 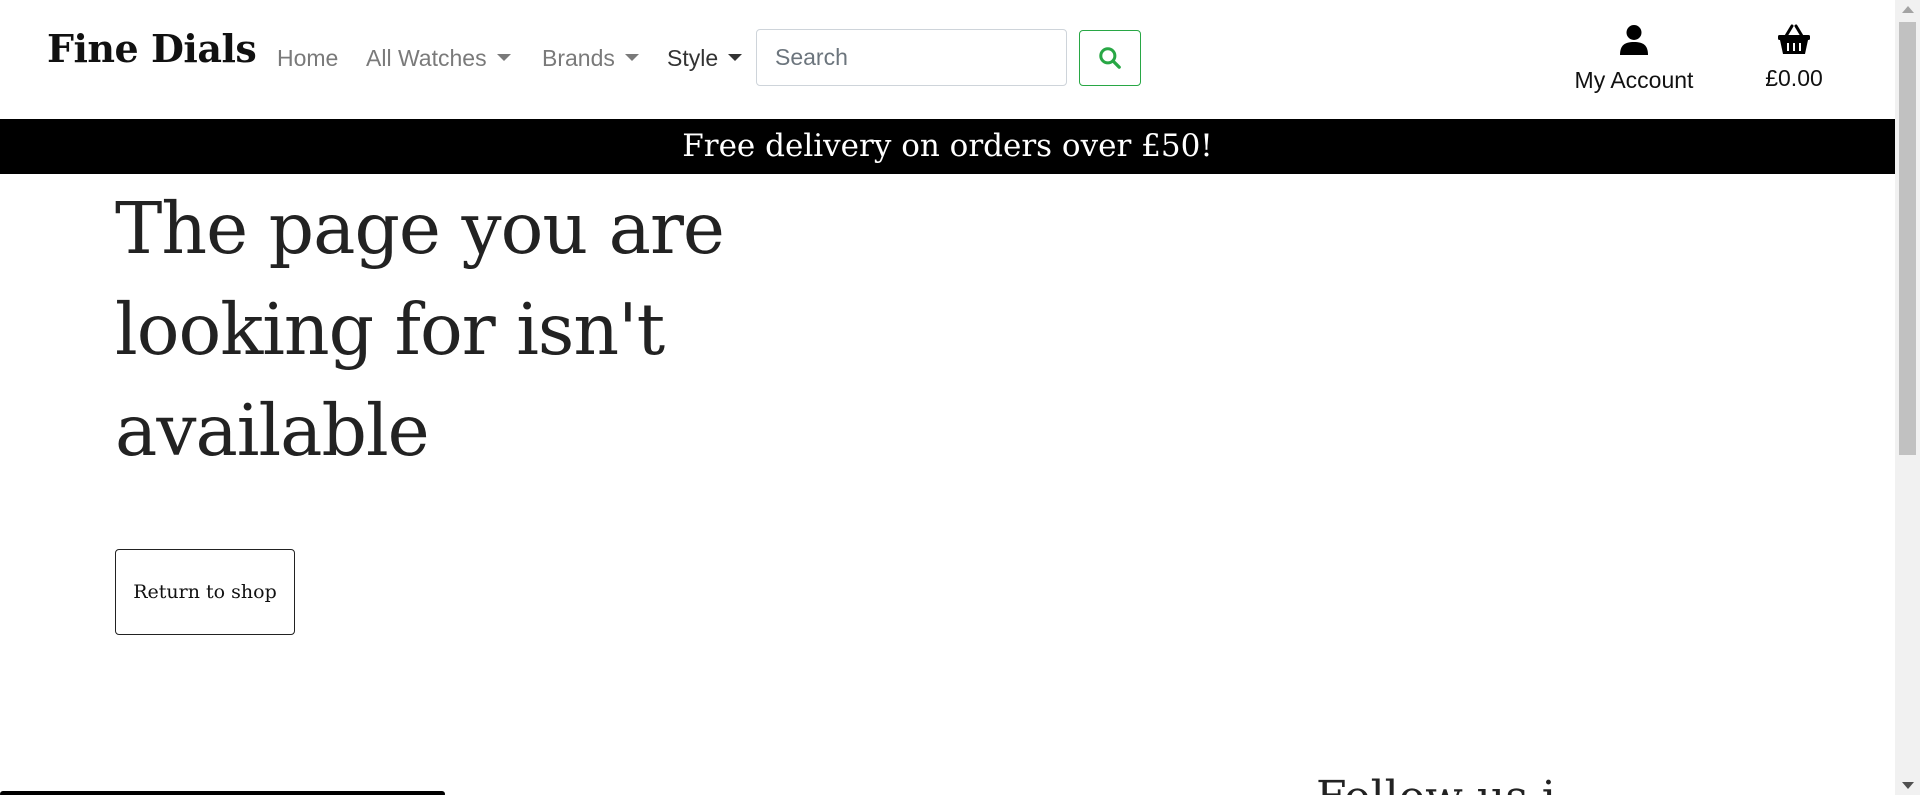 I want to click on search-input, so click(x=911, y=57).